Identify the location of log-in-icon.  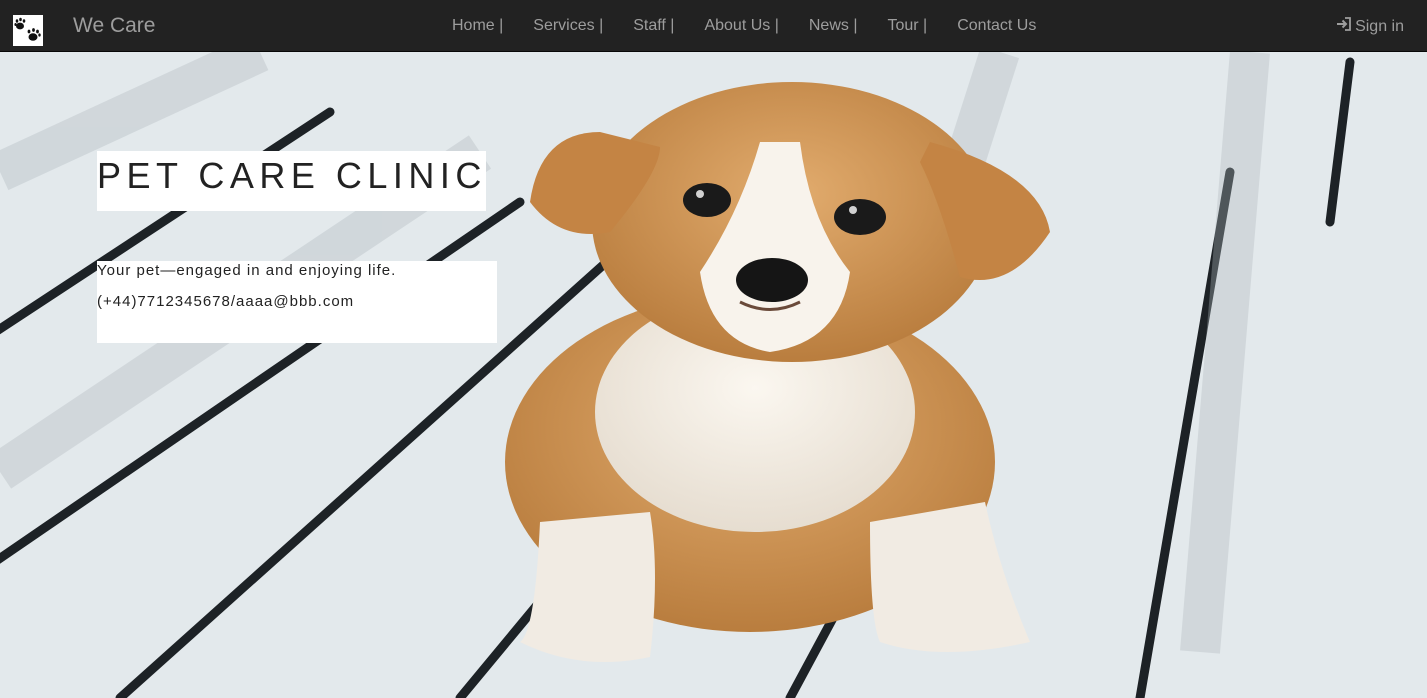
(1344, 26).